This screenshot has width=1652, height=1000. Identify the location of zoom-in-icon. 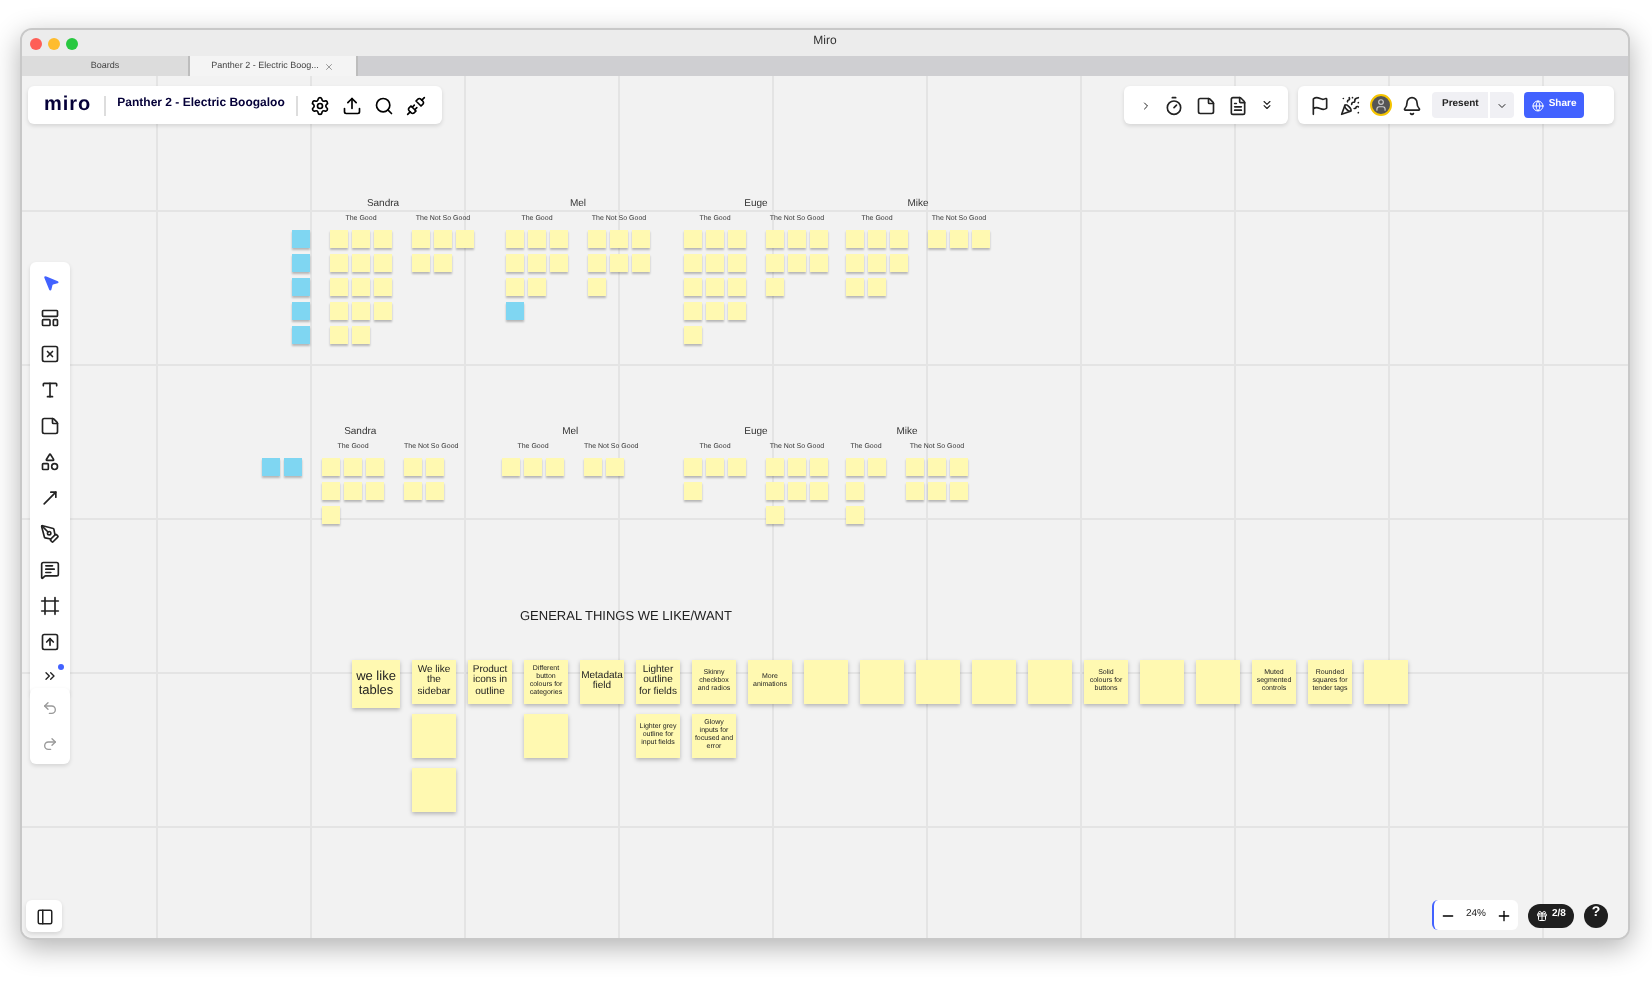
(1504, 915).